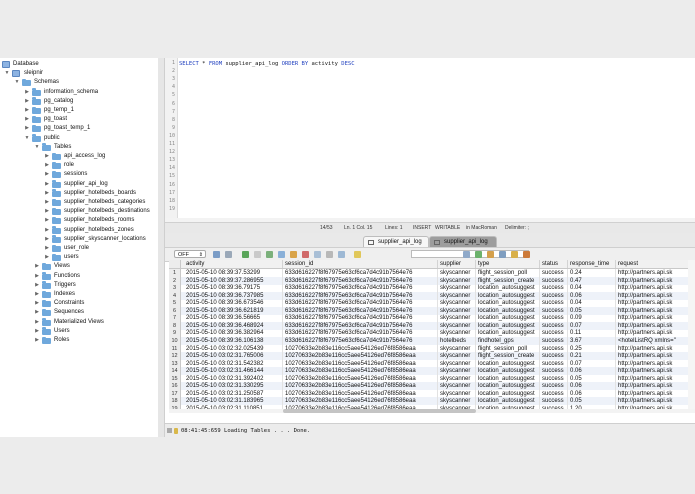 The width and height of the screenshot is (695, 494). Describe the element at coordinates (176, 431) in the screenshot. I see `lightbulb-icon` at that location.